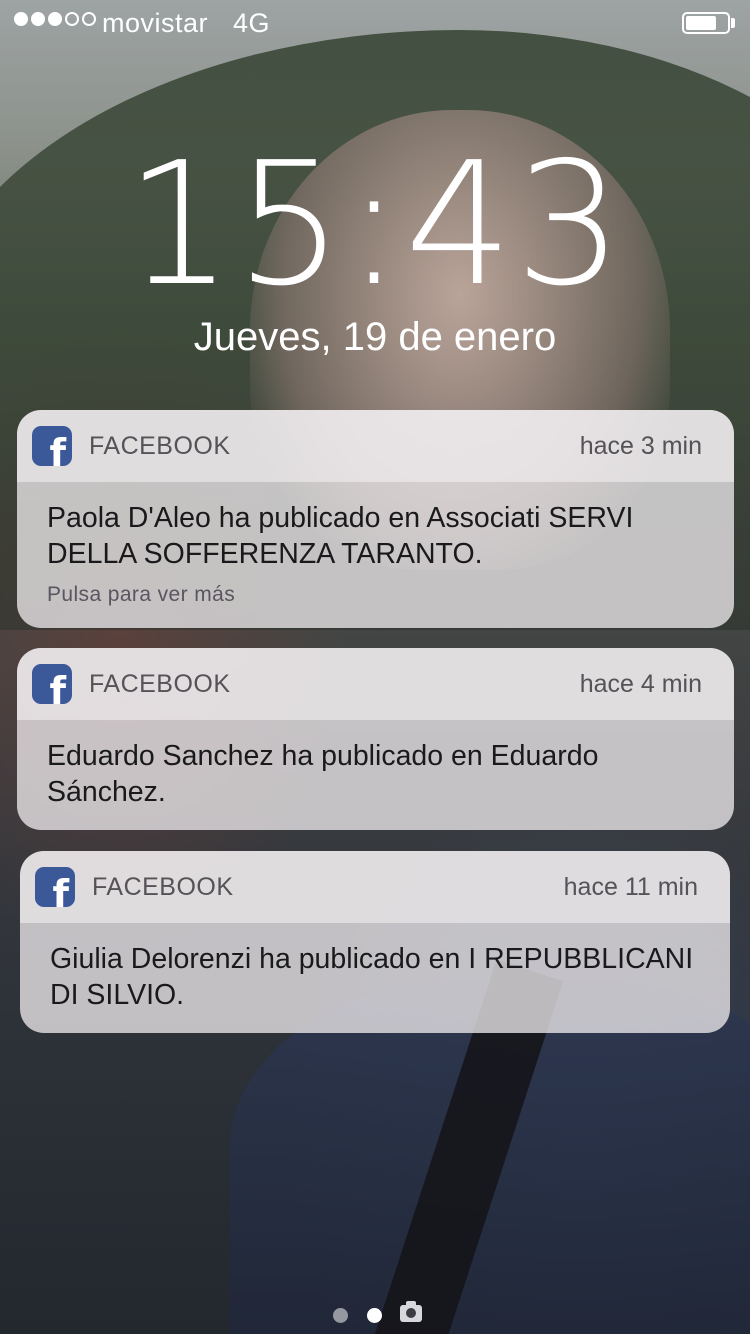 The image size is (750, 1334). What do you see at coordinates (375, 225) in the screenshot?
I see `lock-screen-time: 15:43` at bounding box center [375, 225].